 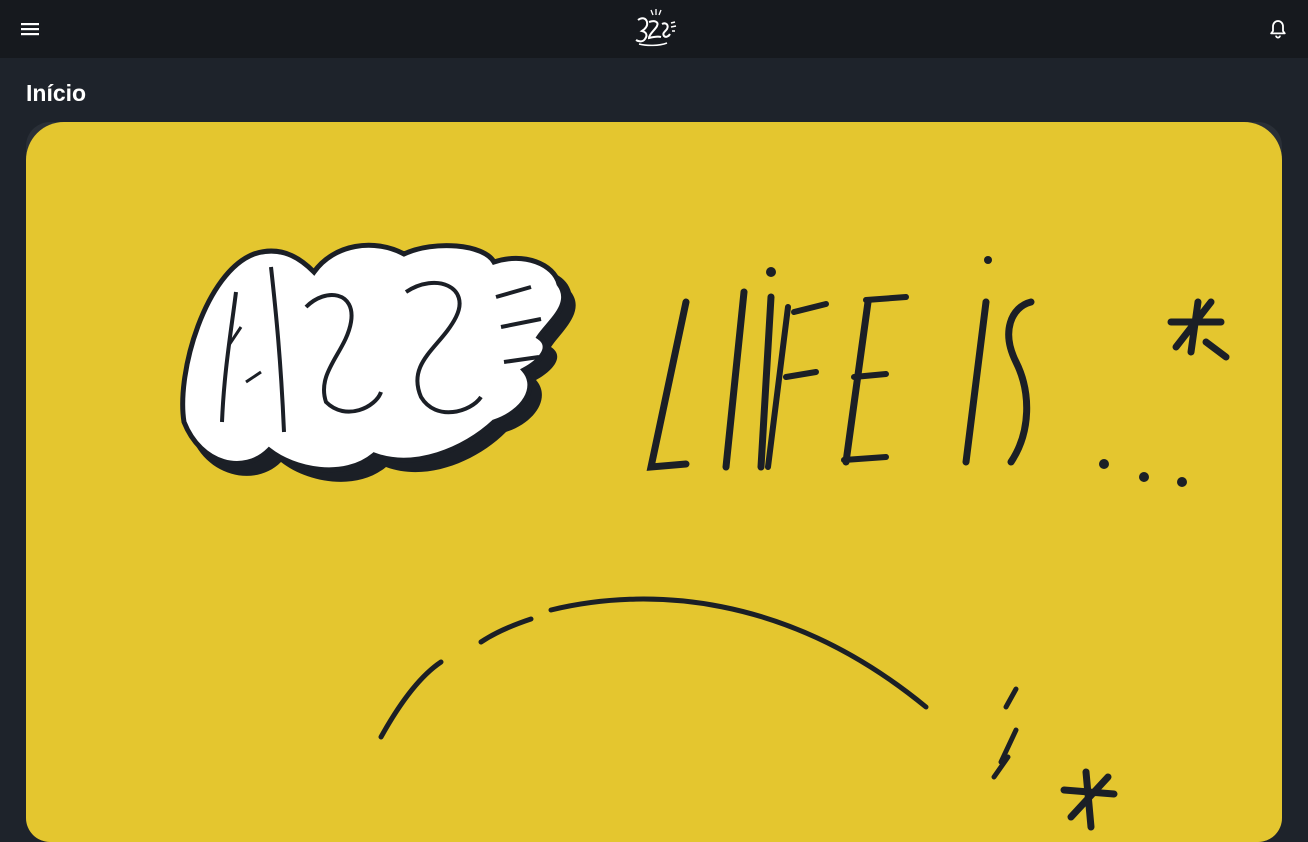 What do you see at coordinates (56, 93) in the screenshot?
I see `page-title: Início` at bounding box center [56, 93].